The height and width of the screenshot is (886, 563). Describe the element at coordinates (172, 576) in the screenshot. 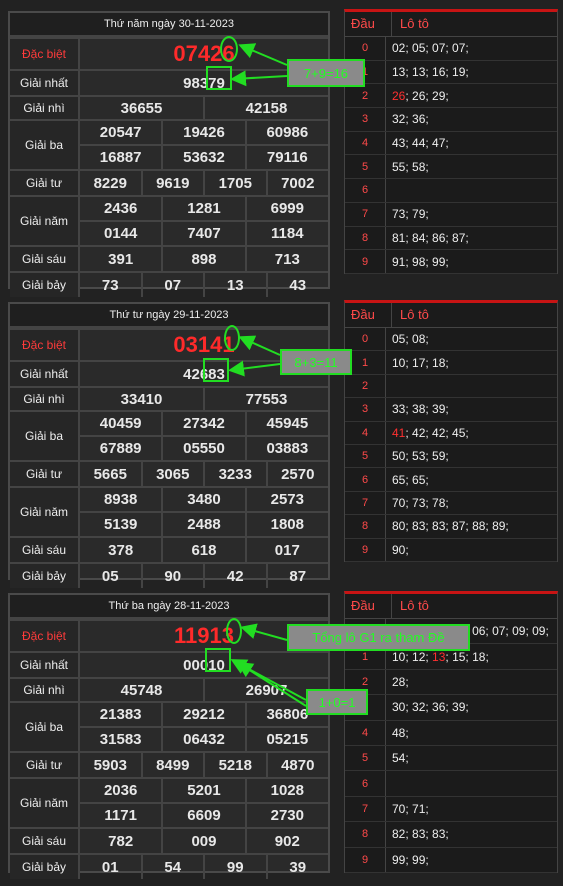

I see `prize-number: 90` at that location.